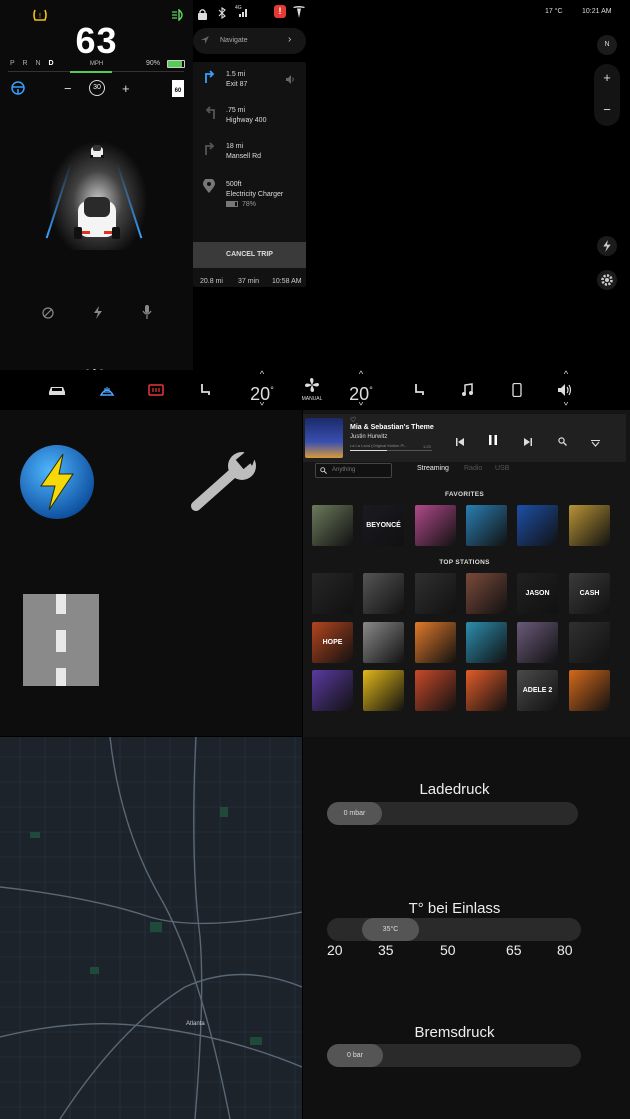 Image resolution: width=630 pixels, height=1119 pixels. I want to click on music-button, so click(467, 390).